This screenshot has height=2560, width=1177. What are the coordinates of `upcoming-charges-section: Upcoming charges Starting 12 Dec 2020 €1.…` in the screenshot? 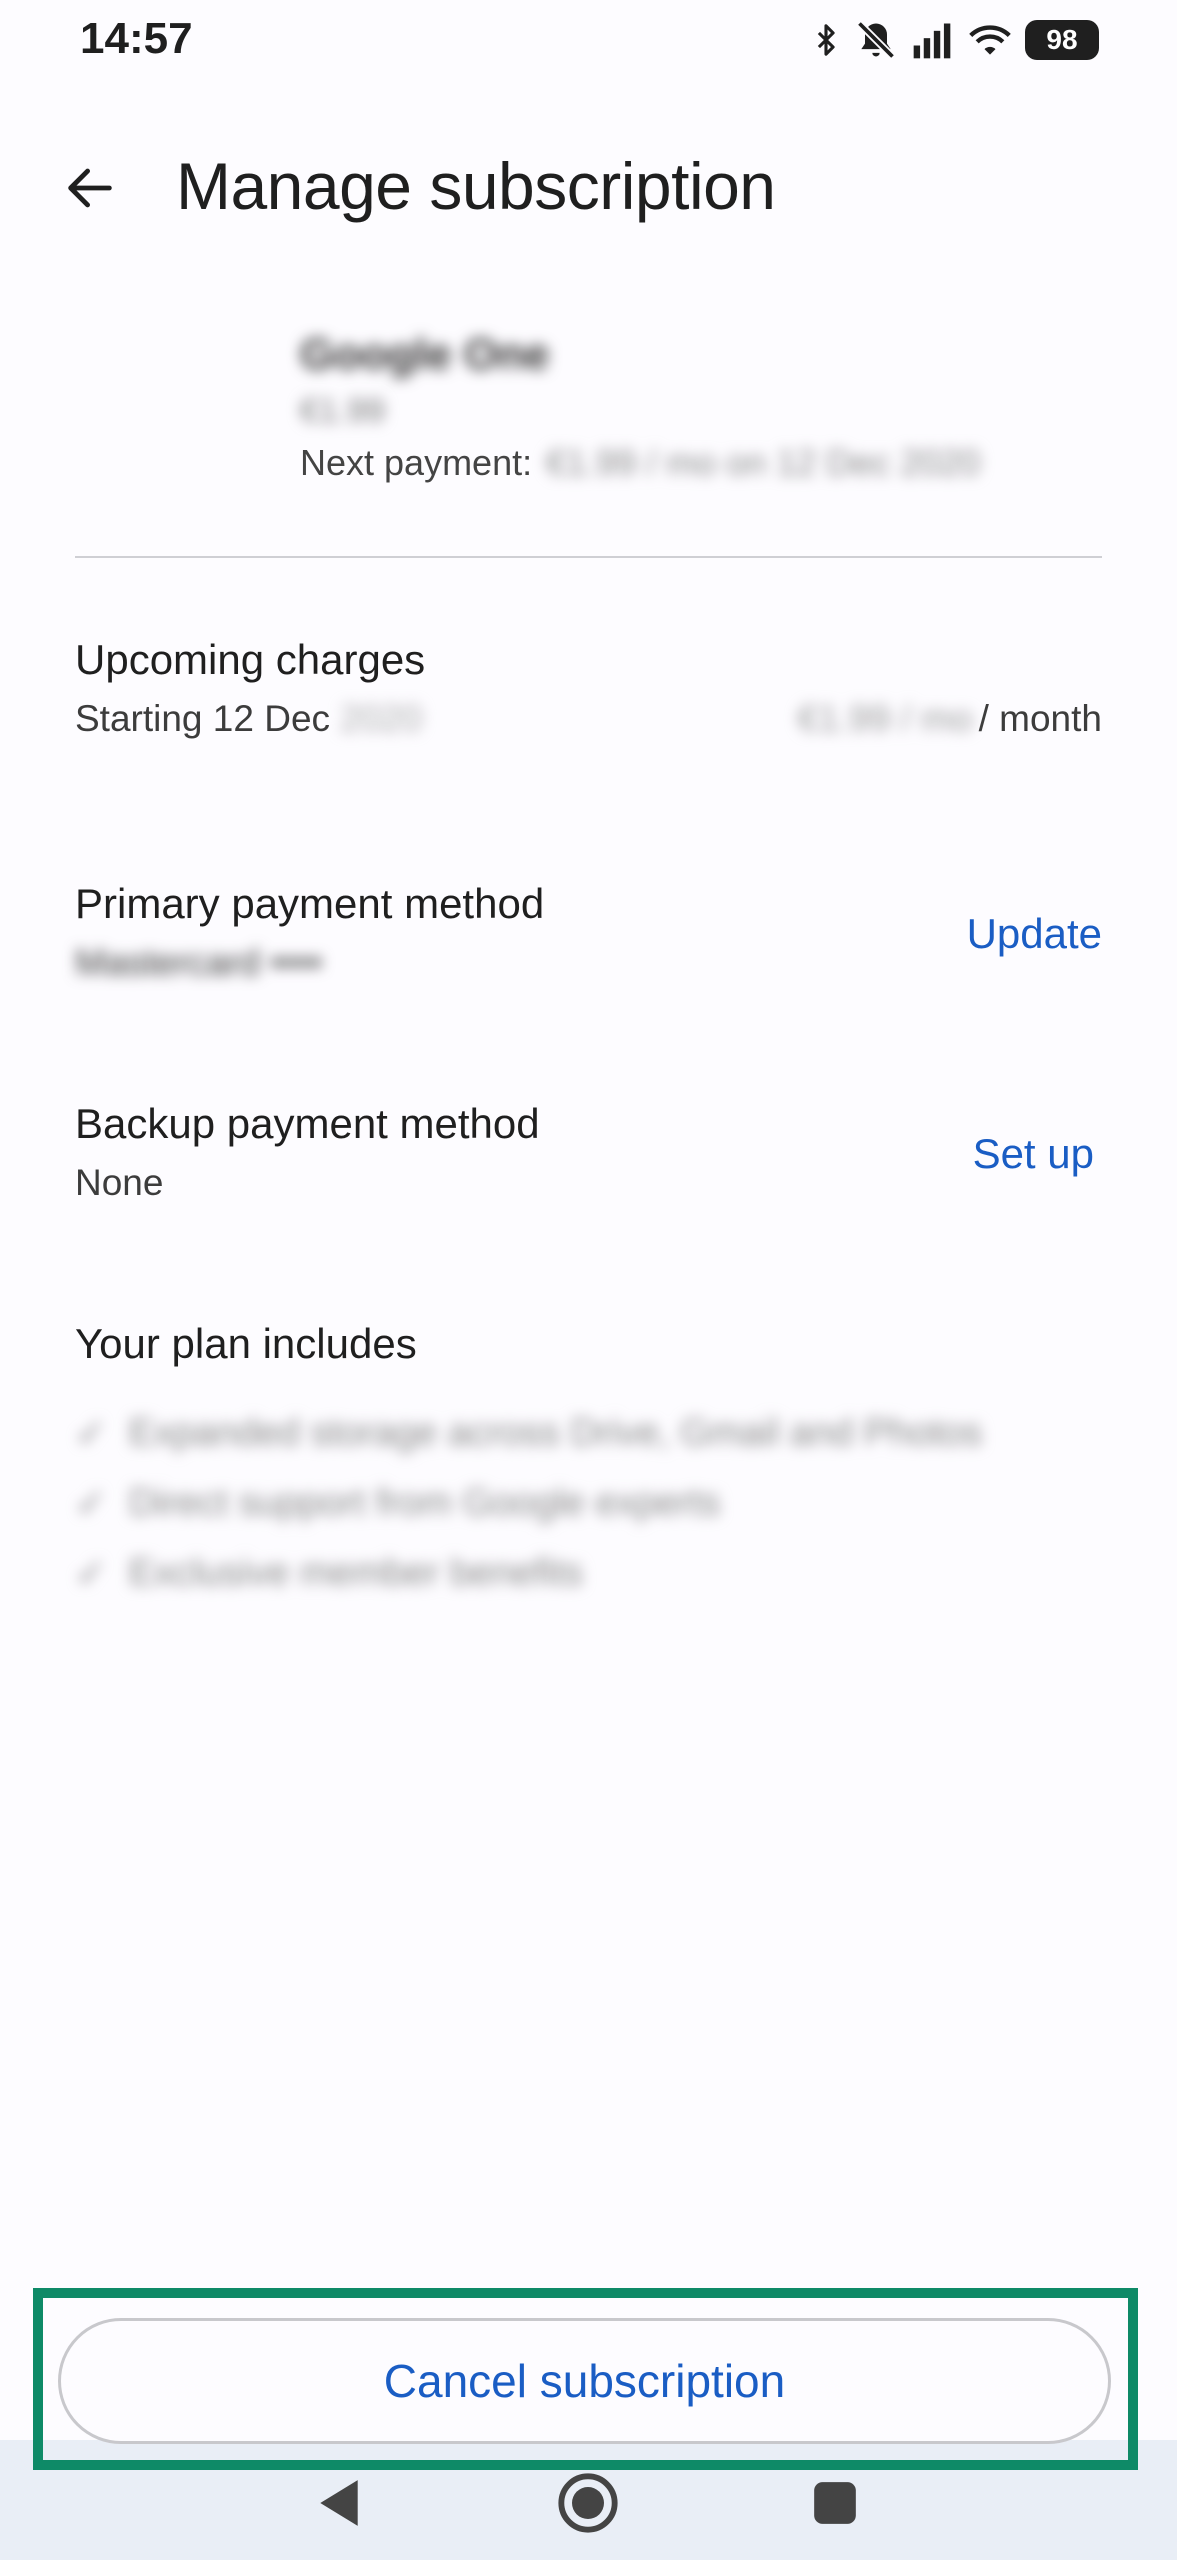 It's located at (588, 688).